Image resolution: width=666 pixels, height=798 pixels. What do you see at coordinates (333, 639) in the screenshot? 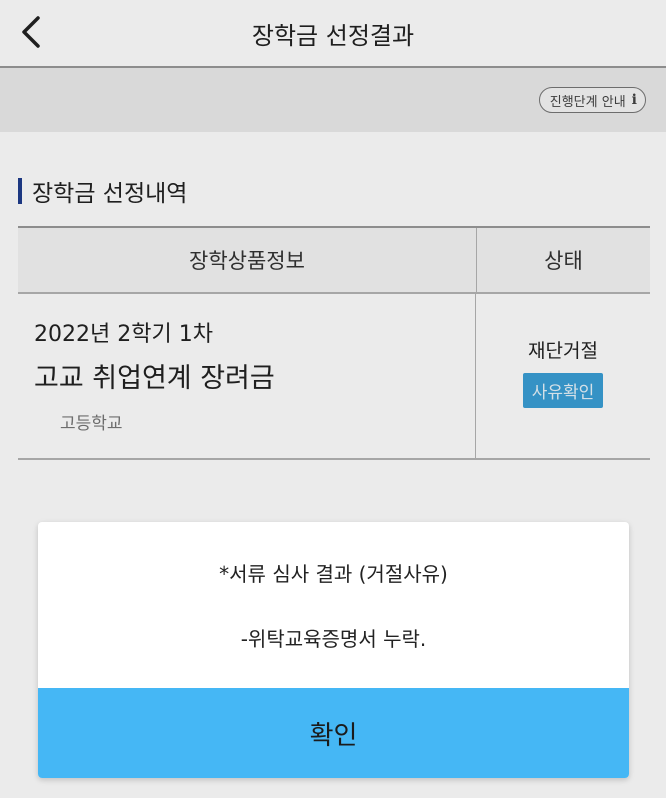
I see `dialog-message-reason: -위탁교육증명서 누락.` at bounding box center [333, 639].